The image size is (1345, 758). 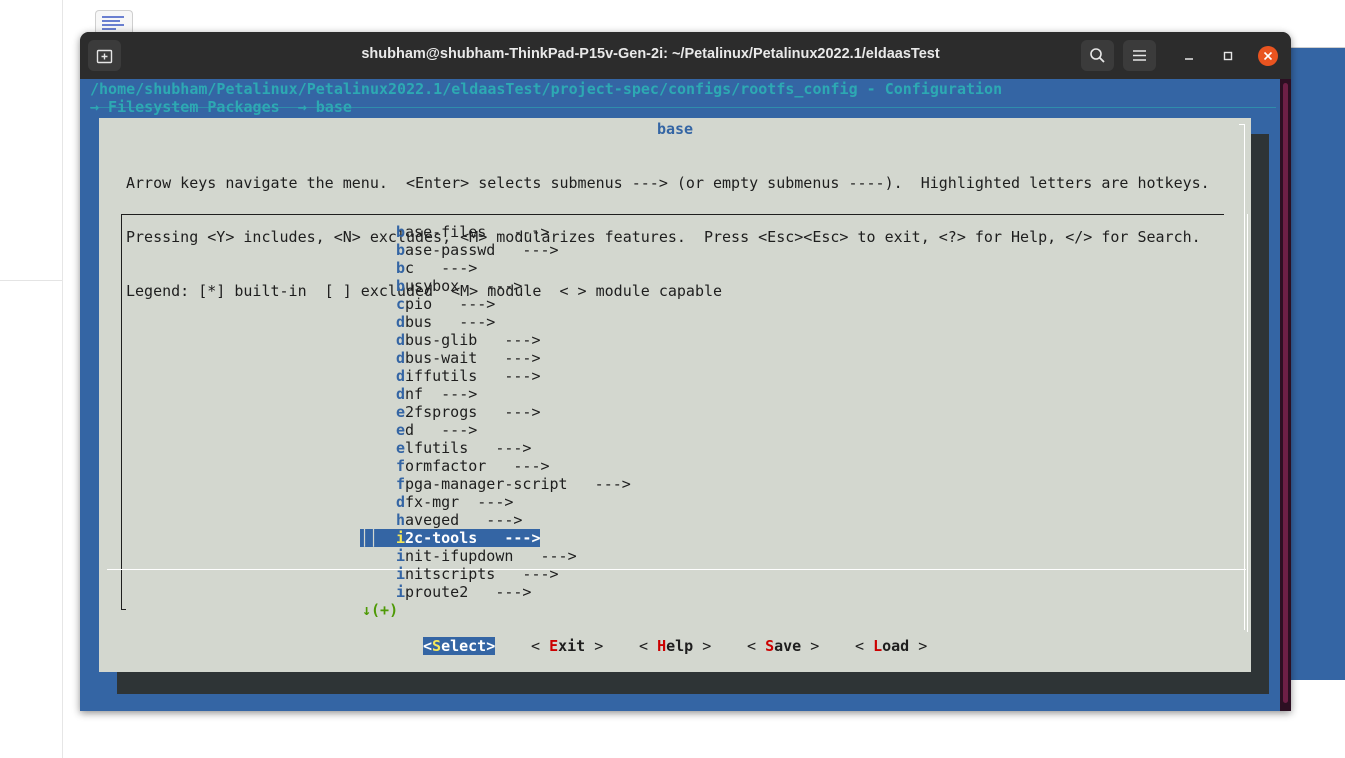 I want to click on minimize-button, so click(x=1189, y=56).